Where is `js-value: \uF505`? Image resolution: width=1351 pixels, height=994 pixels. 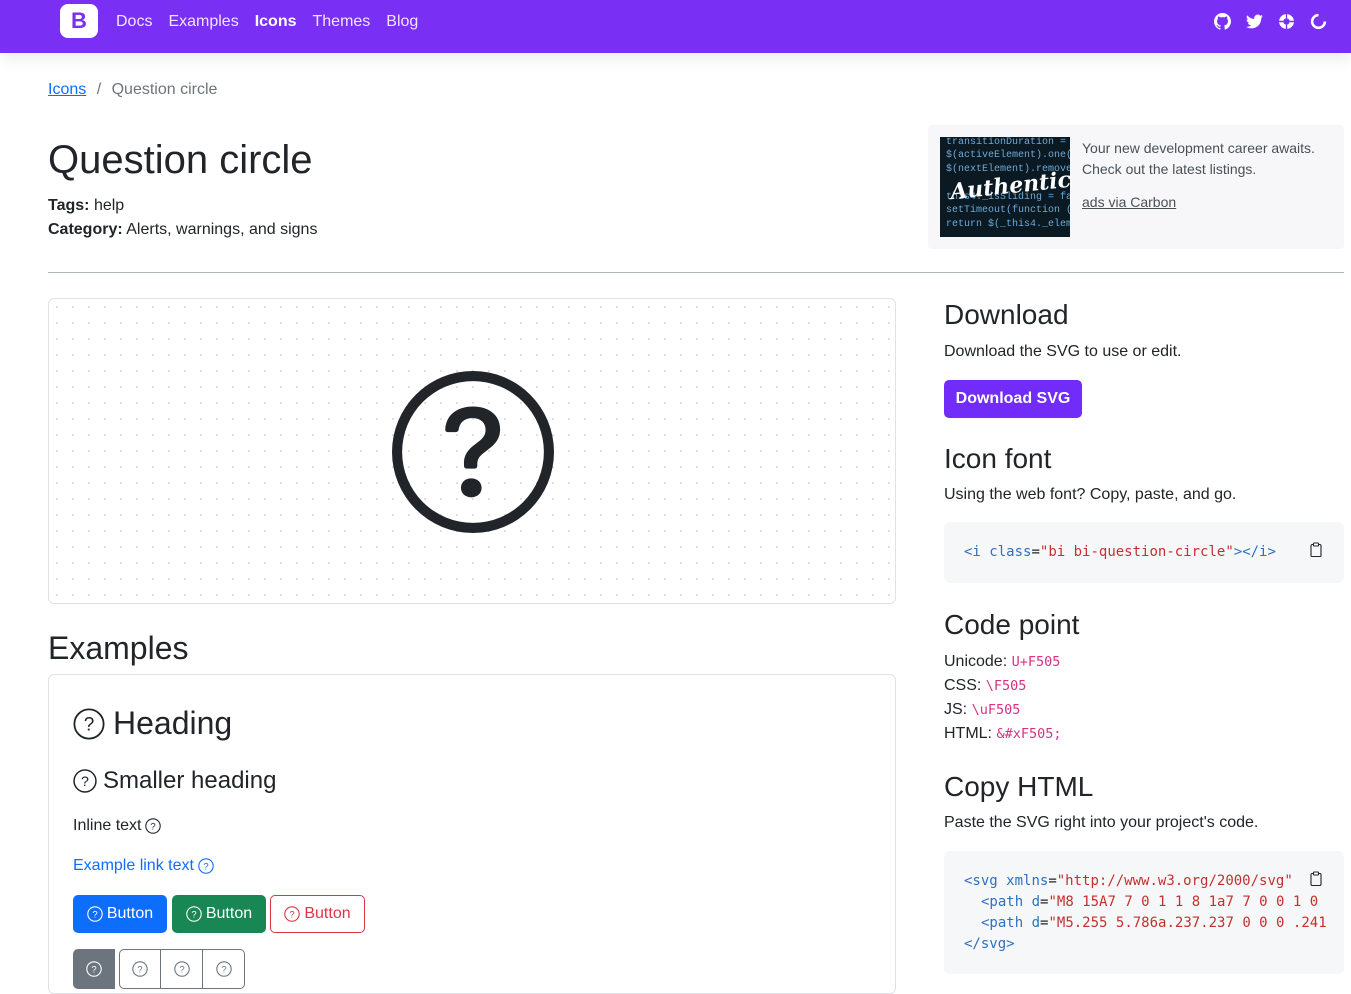 js-value: \uF505 is located at coordinates (996, 710).